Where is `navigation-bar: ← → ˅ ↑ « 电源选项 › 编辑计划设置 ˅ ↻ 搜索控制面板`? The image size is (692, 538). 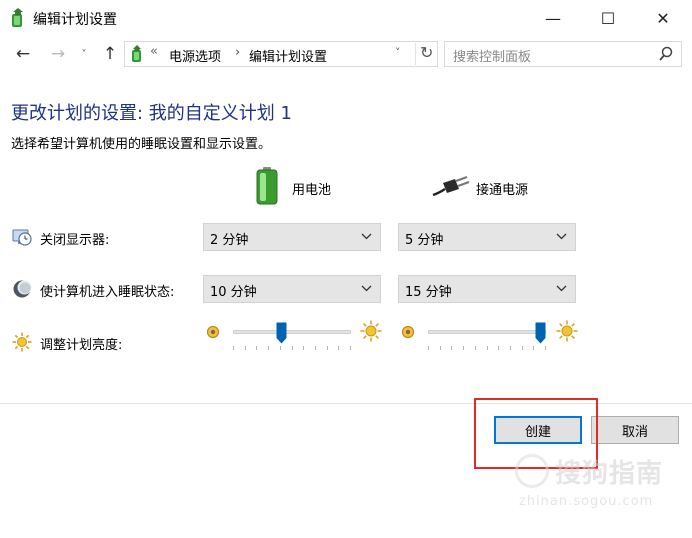 navigation-bar: ← → ˅ ↑ « 电源选项 › 编辑计划设置 ˅ ↻ 搜索控制面板 is located at coordinates (346, 54).